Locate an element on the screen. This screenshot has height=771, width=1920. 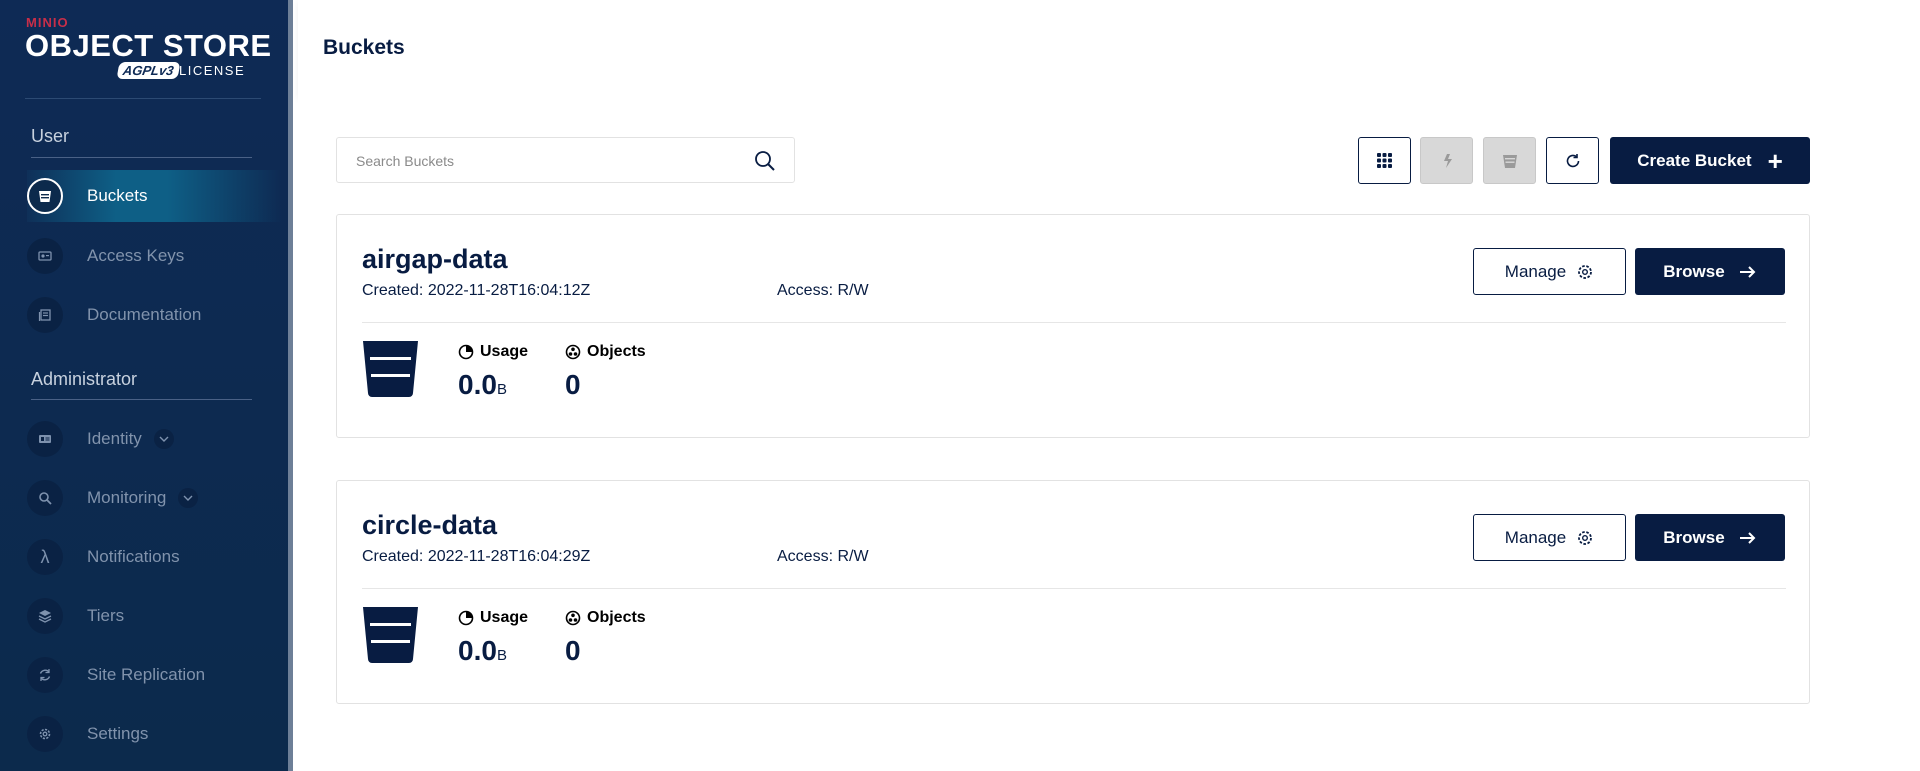
create-bucket-label: Create Bucket is located at coordinates (1694, 160).